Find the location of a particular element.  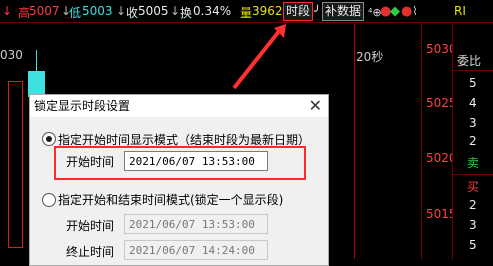

order-number: 4 is located at coordinates (473, 103).